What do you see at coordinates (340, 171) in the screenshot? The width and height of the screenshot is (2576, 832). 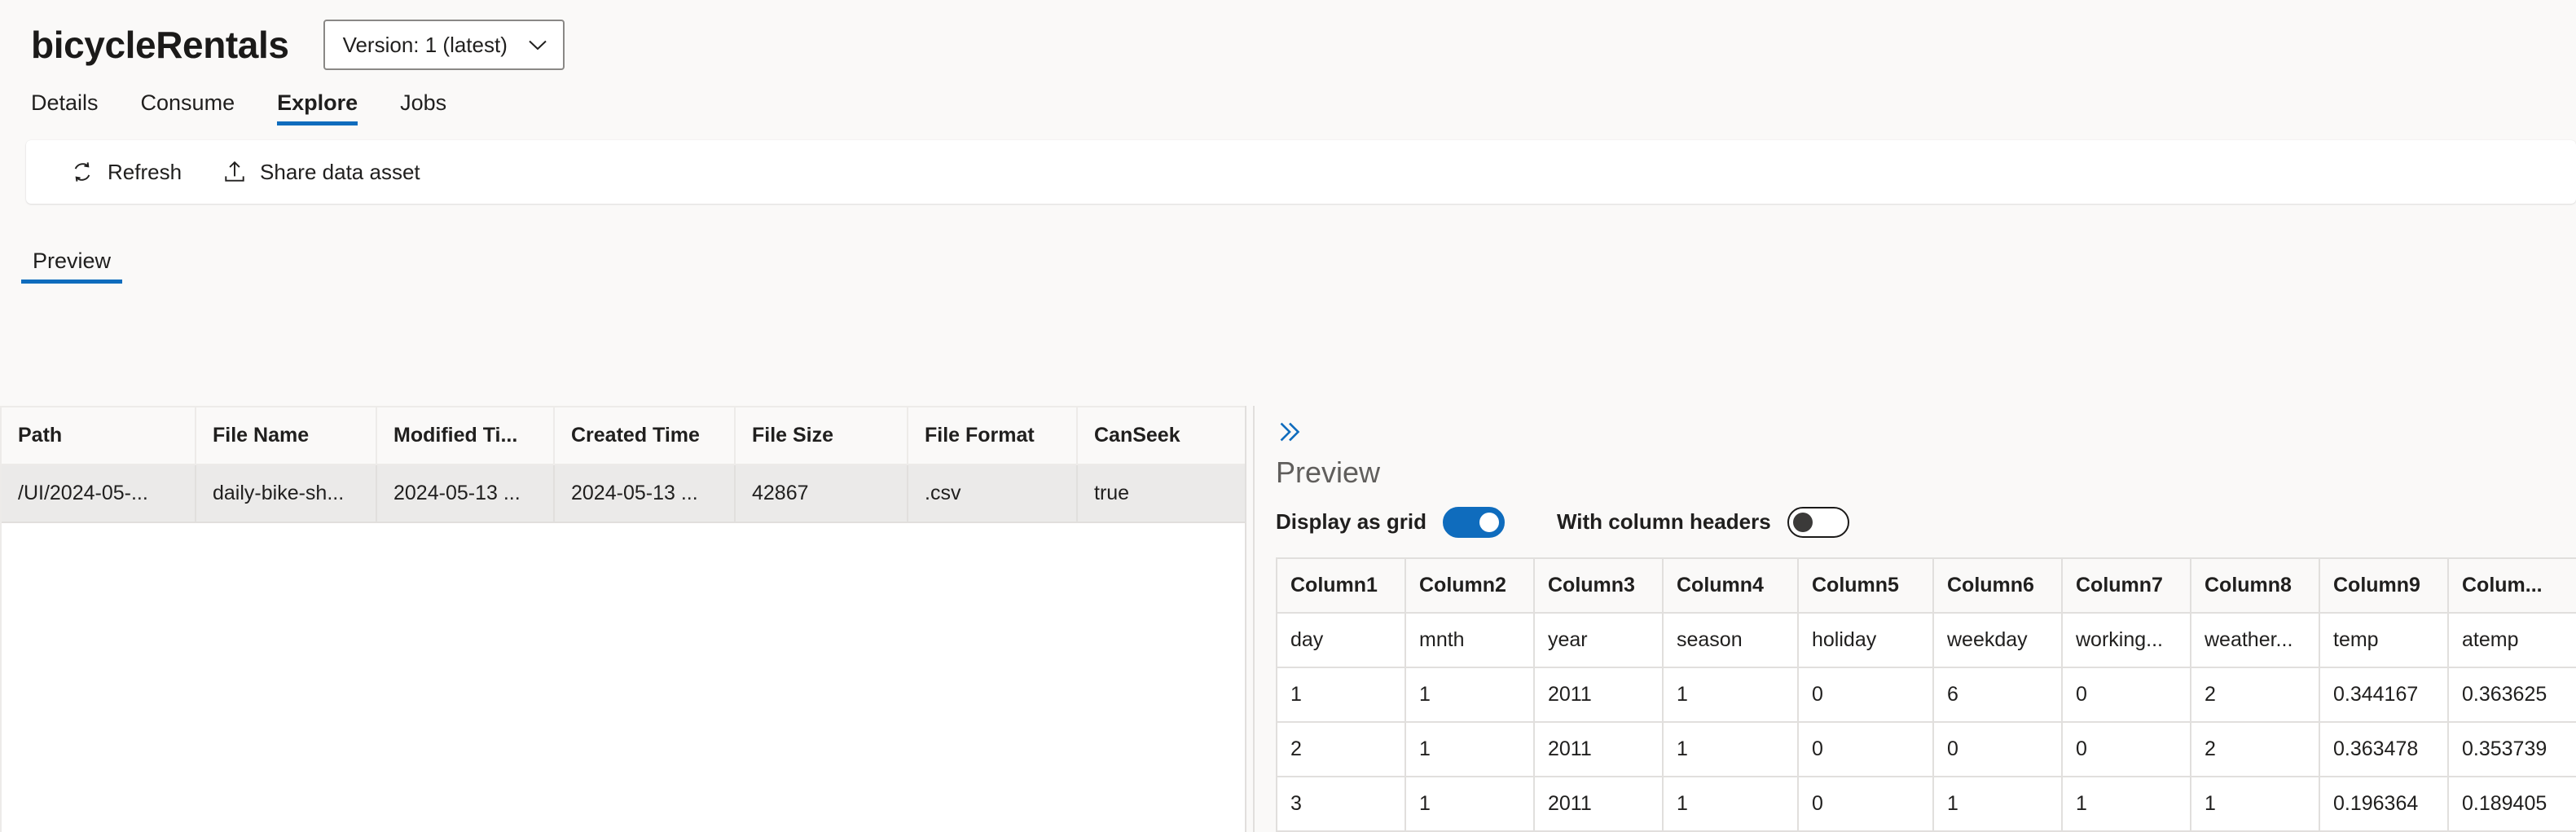 I see `share-data-asset-label: Share data asset` at bounding box center [340, 171].